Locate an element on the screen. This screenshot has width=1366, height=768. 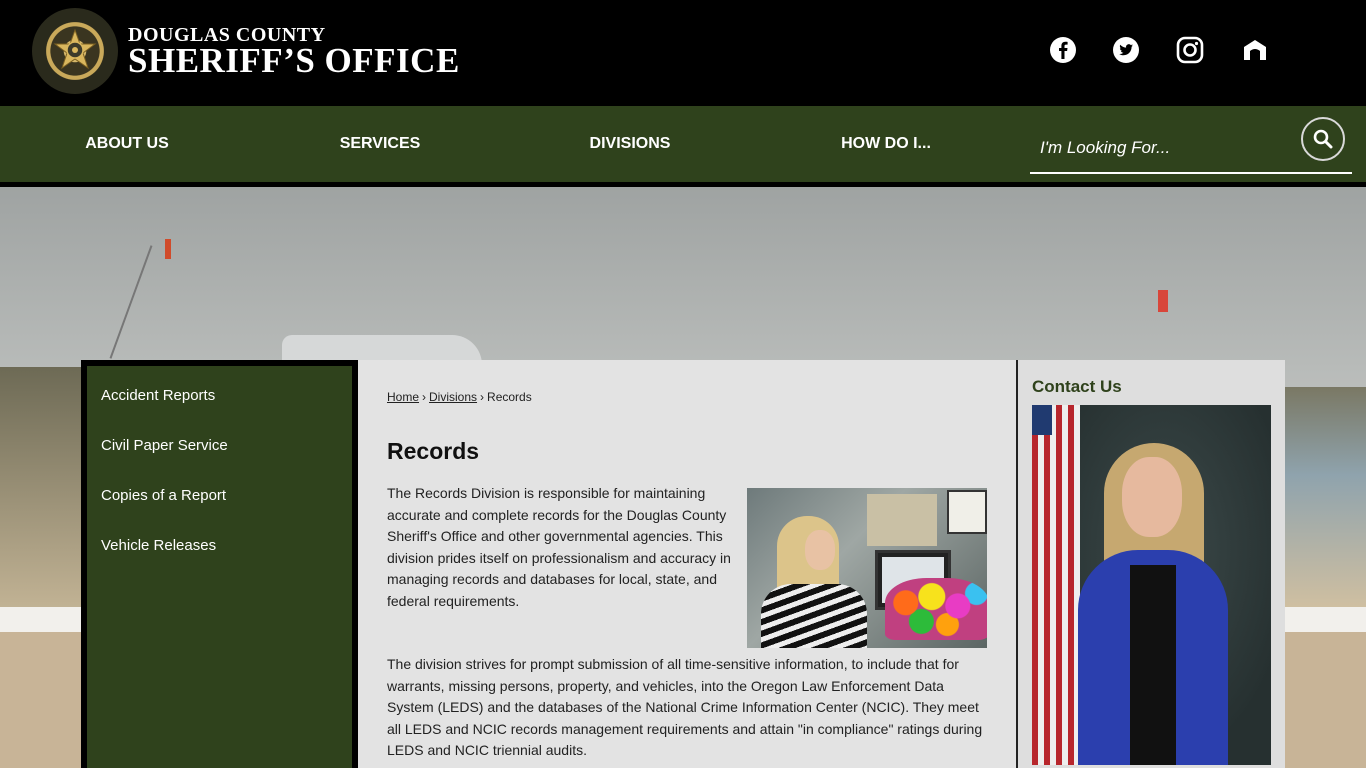
instagram-icon is located at coordinates (1190, 50).